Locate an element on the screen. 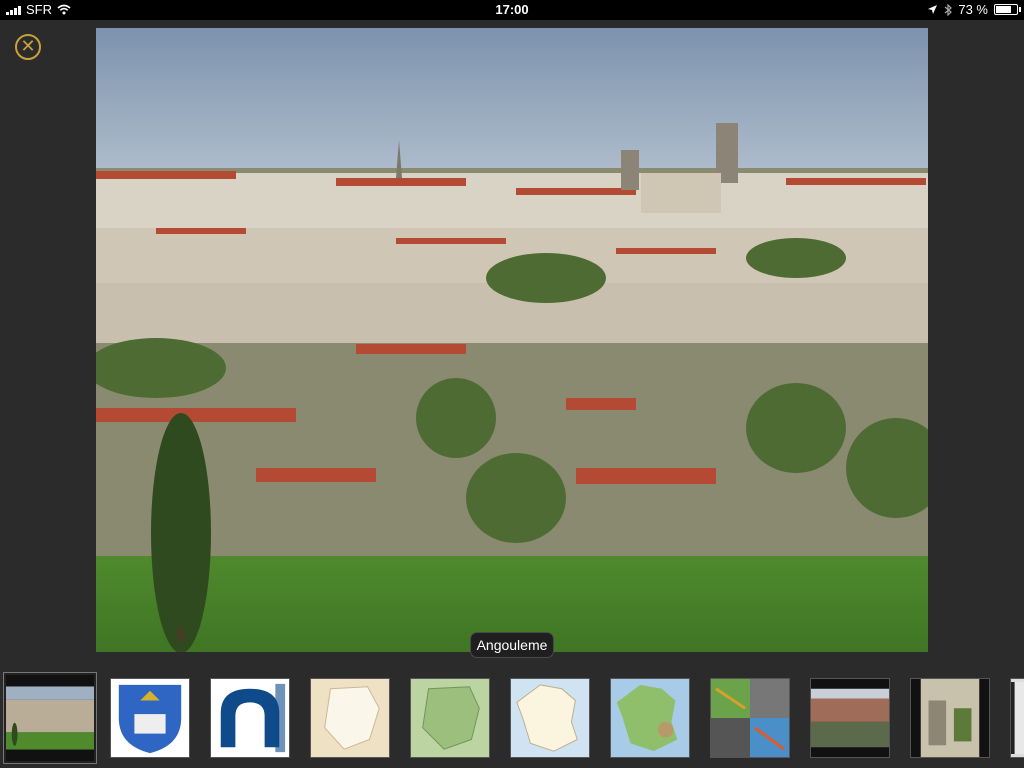  status-bar: SFR 17:00 73 % is located at coordinates (512, 10).